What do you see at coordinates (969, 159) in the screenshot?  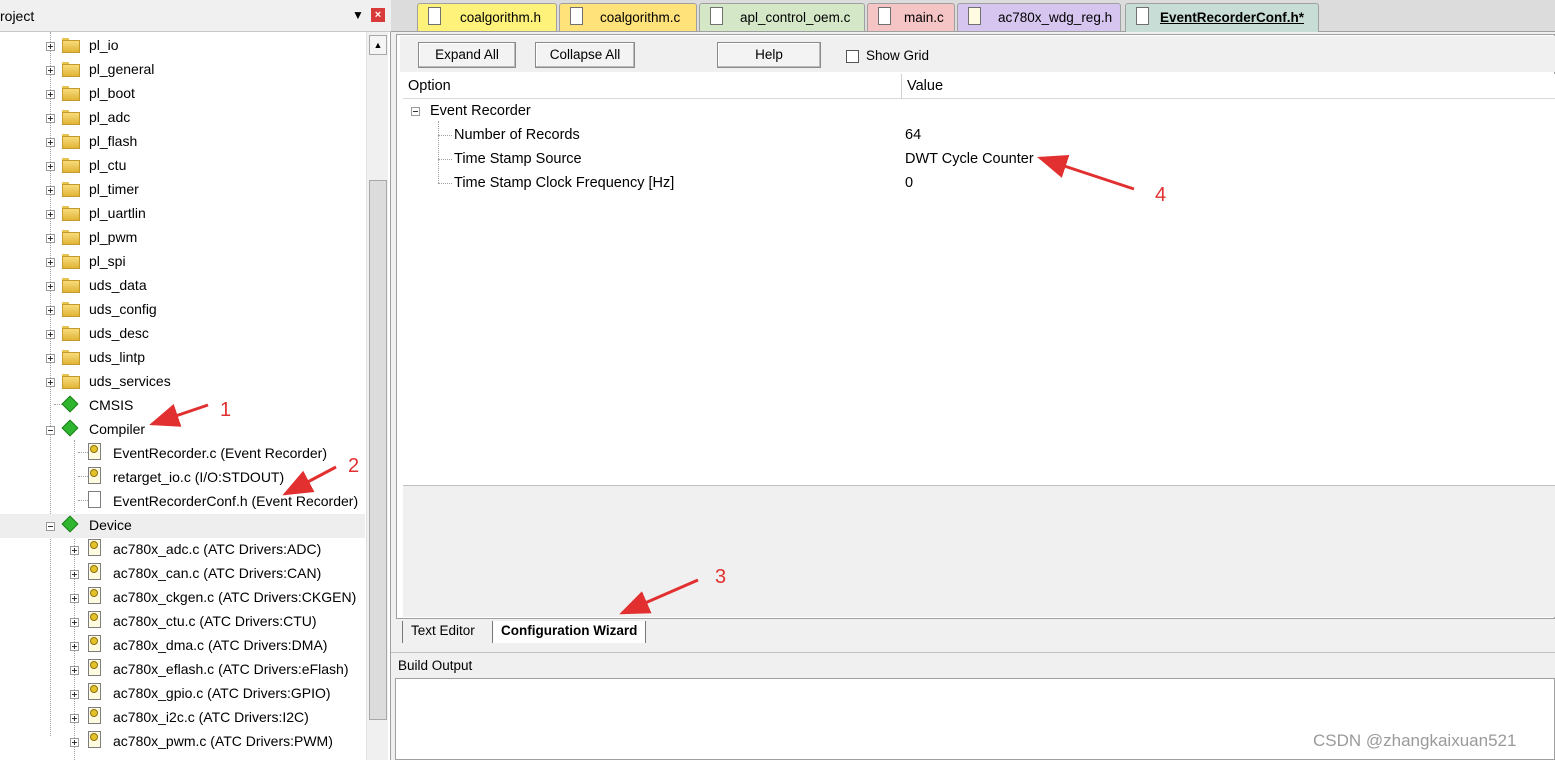 I see `value-time-stamp-source: DWT Cycle Counter` at bounding box center [969, 159].